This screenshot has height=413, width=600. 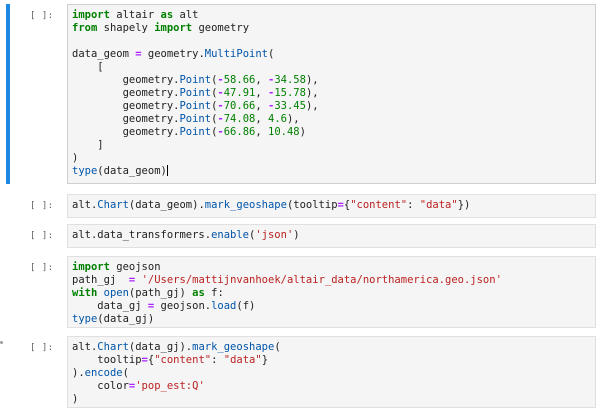 What do you see at coordinates (167, 170) in the screenshot?
I see `text-cursor` at bounding box center [167, 170].